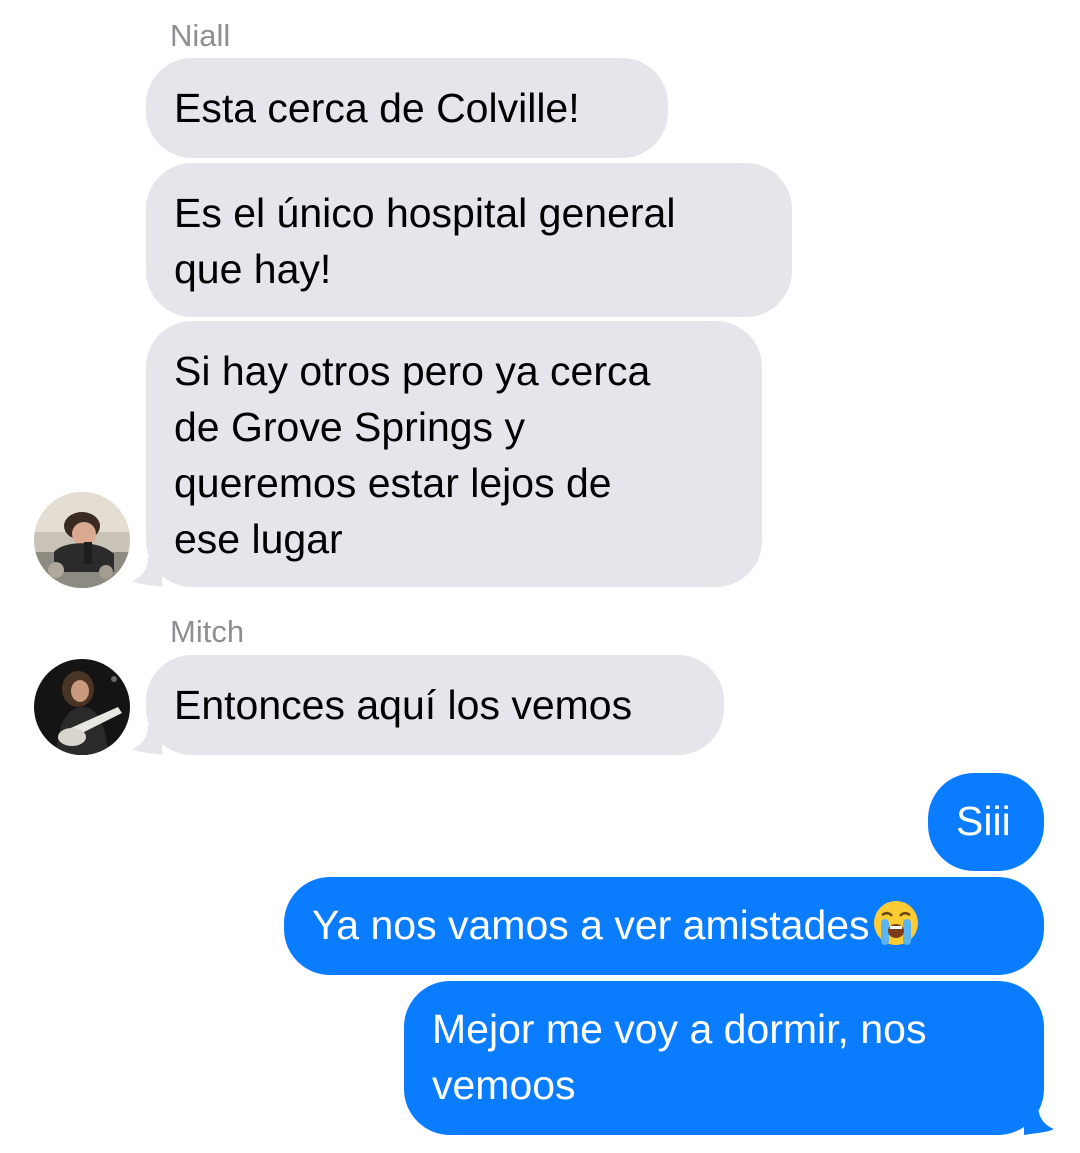 The height and width of the screenshot is (1153, 1080). I want to click on message-text: Siii, so click(983, 821).